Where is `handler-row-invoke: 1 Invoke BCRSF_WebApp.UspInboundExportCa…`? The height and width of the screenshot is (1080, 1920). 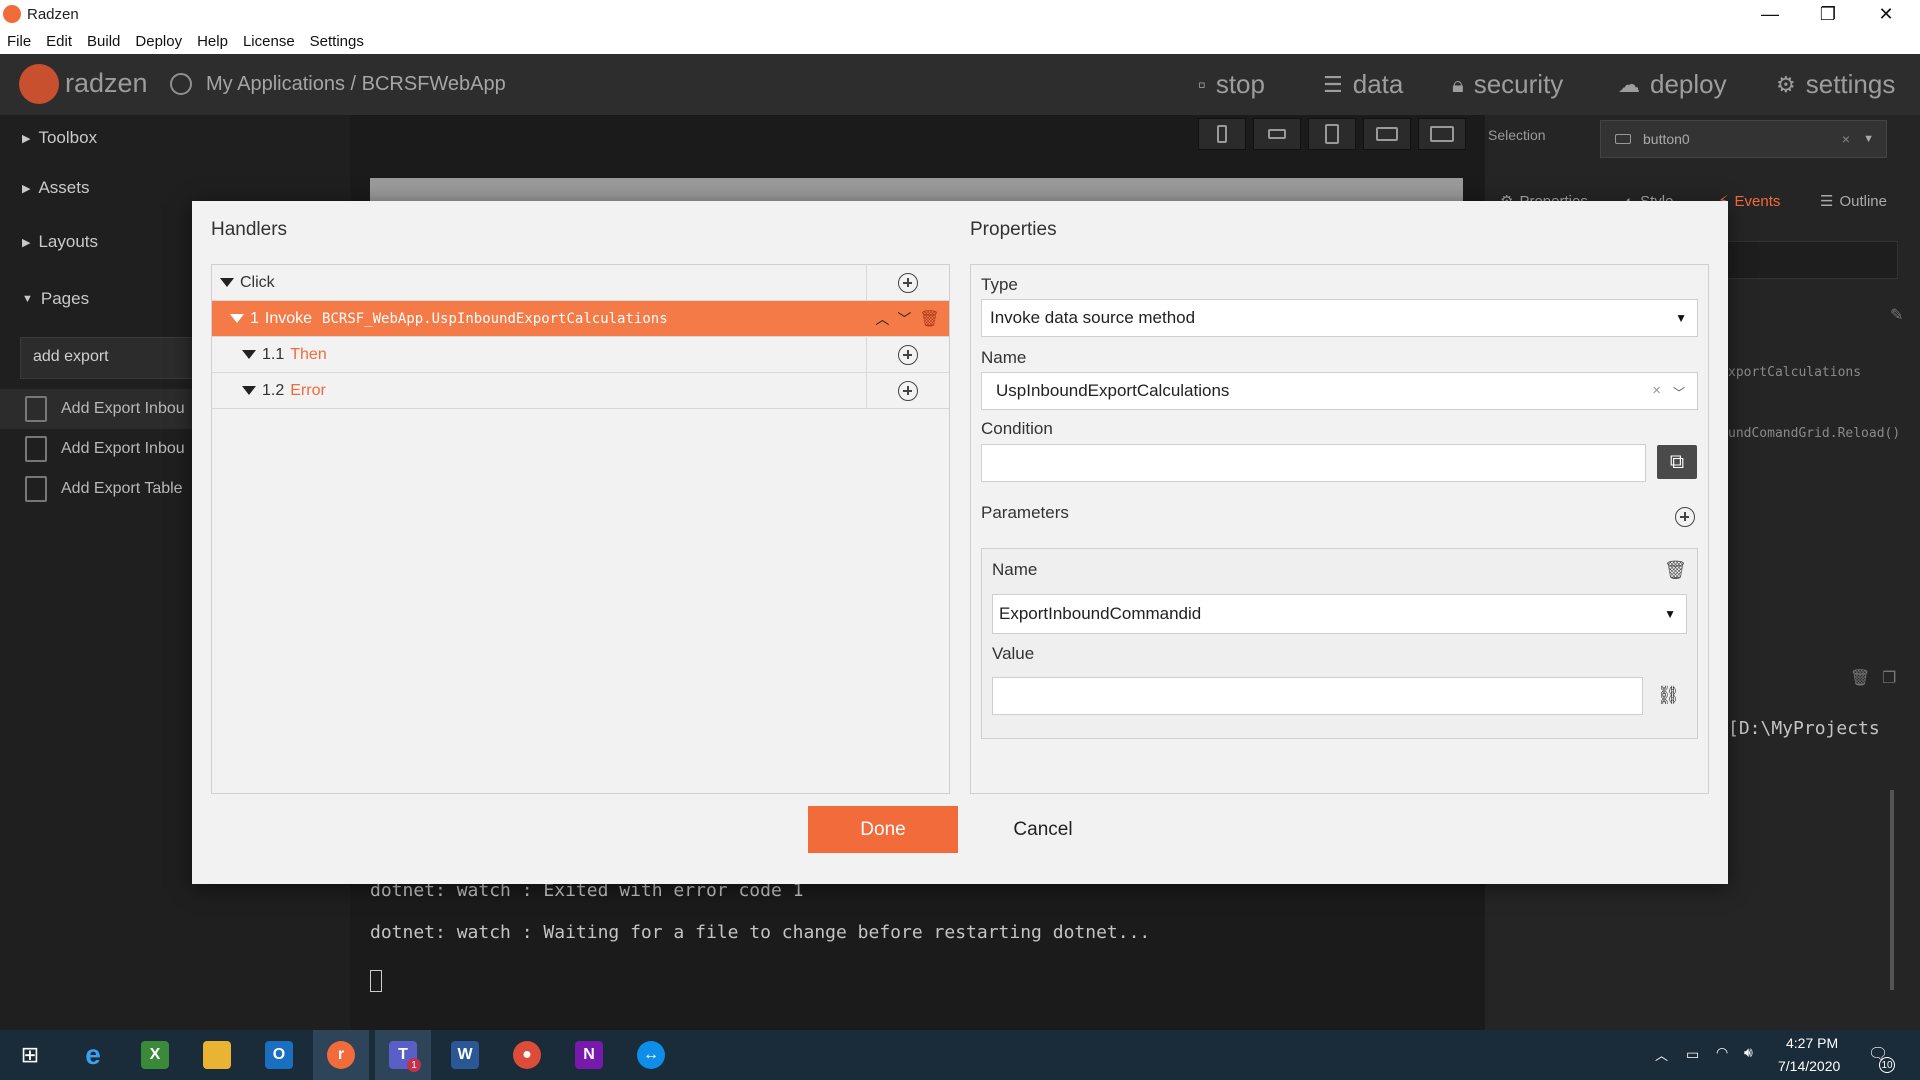 handler-row-invoke: 1 Invoke BCRSF_WebApp.UspInboundExportCa… is located at coordinates (580, 319).